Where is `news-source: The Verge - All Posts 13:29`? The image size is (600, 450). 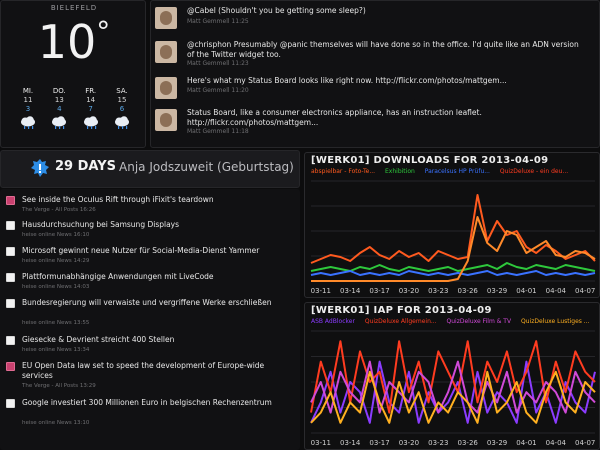 news-source: The Verge - All Posts 13:29 is located at coordinates (59, 386).